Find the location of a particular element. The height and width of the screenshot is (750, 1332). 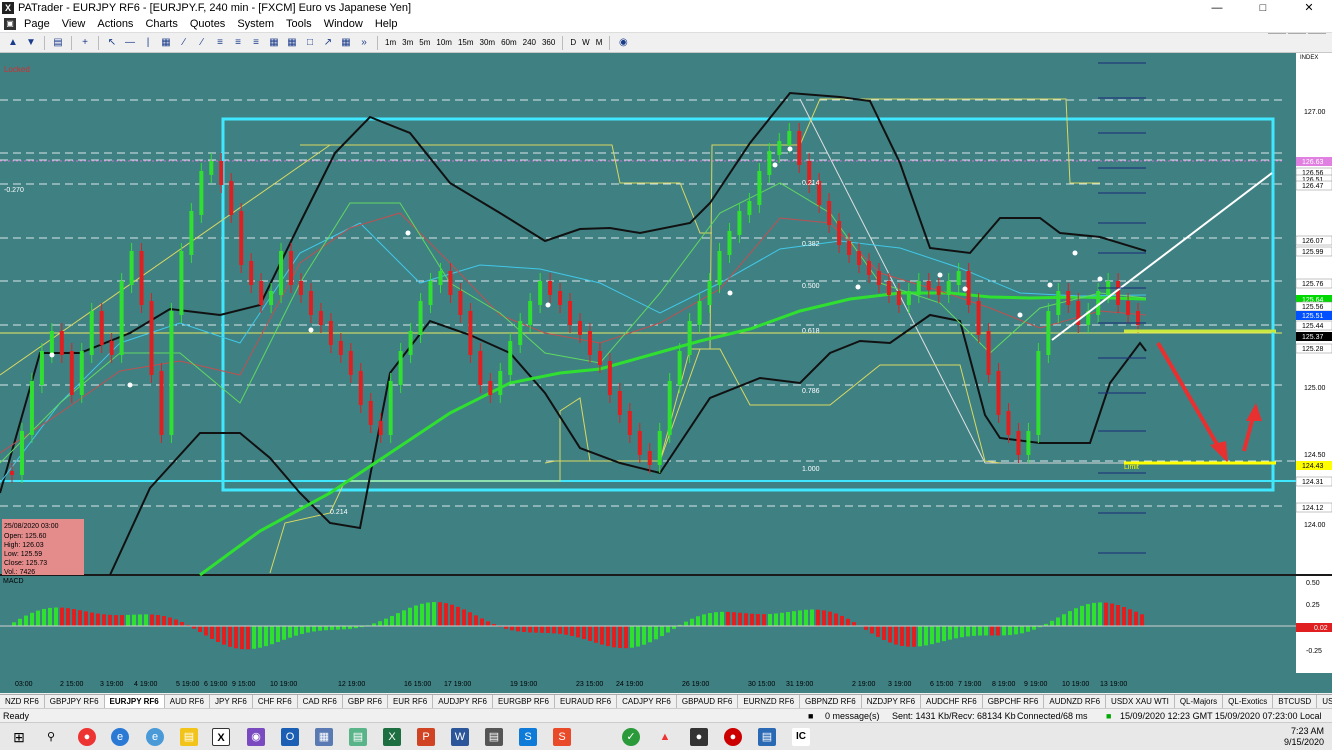

app-icon-circle-green: ✓ is located at coordinates (631, 737).